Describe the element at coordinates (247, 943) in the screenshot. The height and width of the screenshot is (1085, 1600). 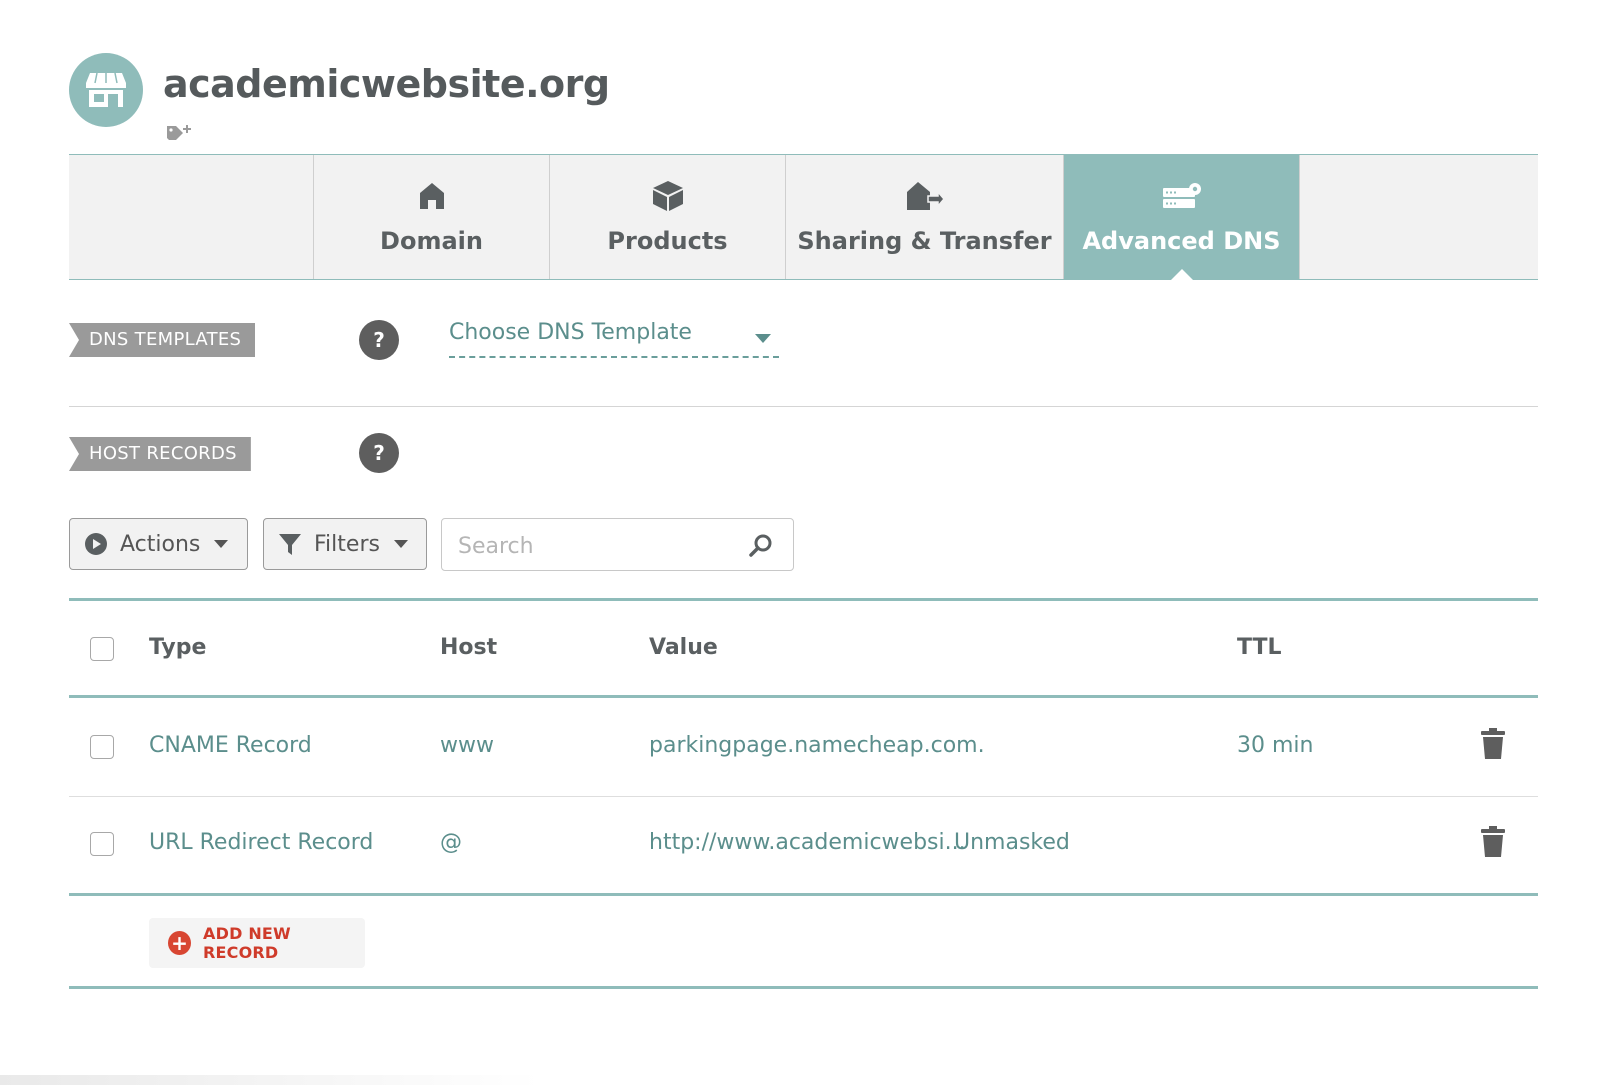
I see `add-new-record-label: ADD NEW RECORD` at that location.